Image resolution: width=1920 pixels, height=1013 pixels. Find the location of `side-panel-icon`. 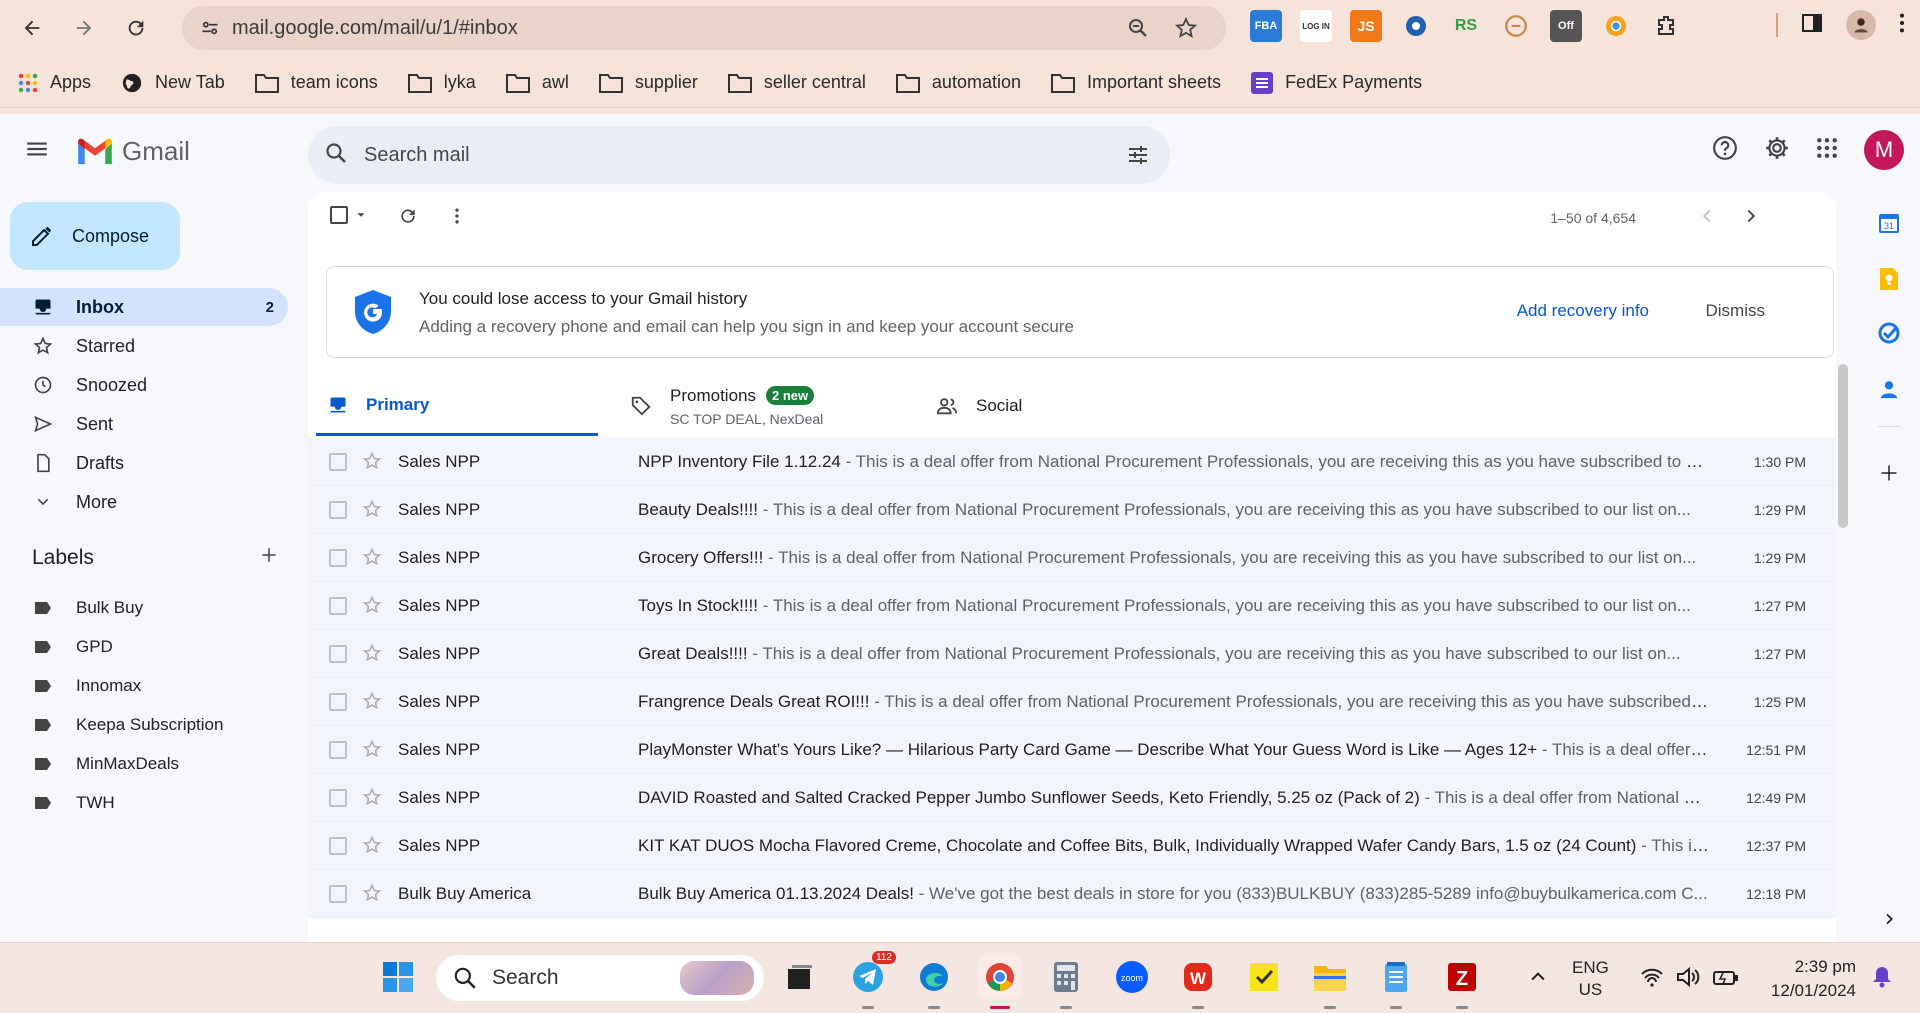

side-panel-icon is located at coordinates (1812, 25).